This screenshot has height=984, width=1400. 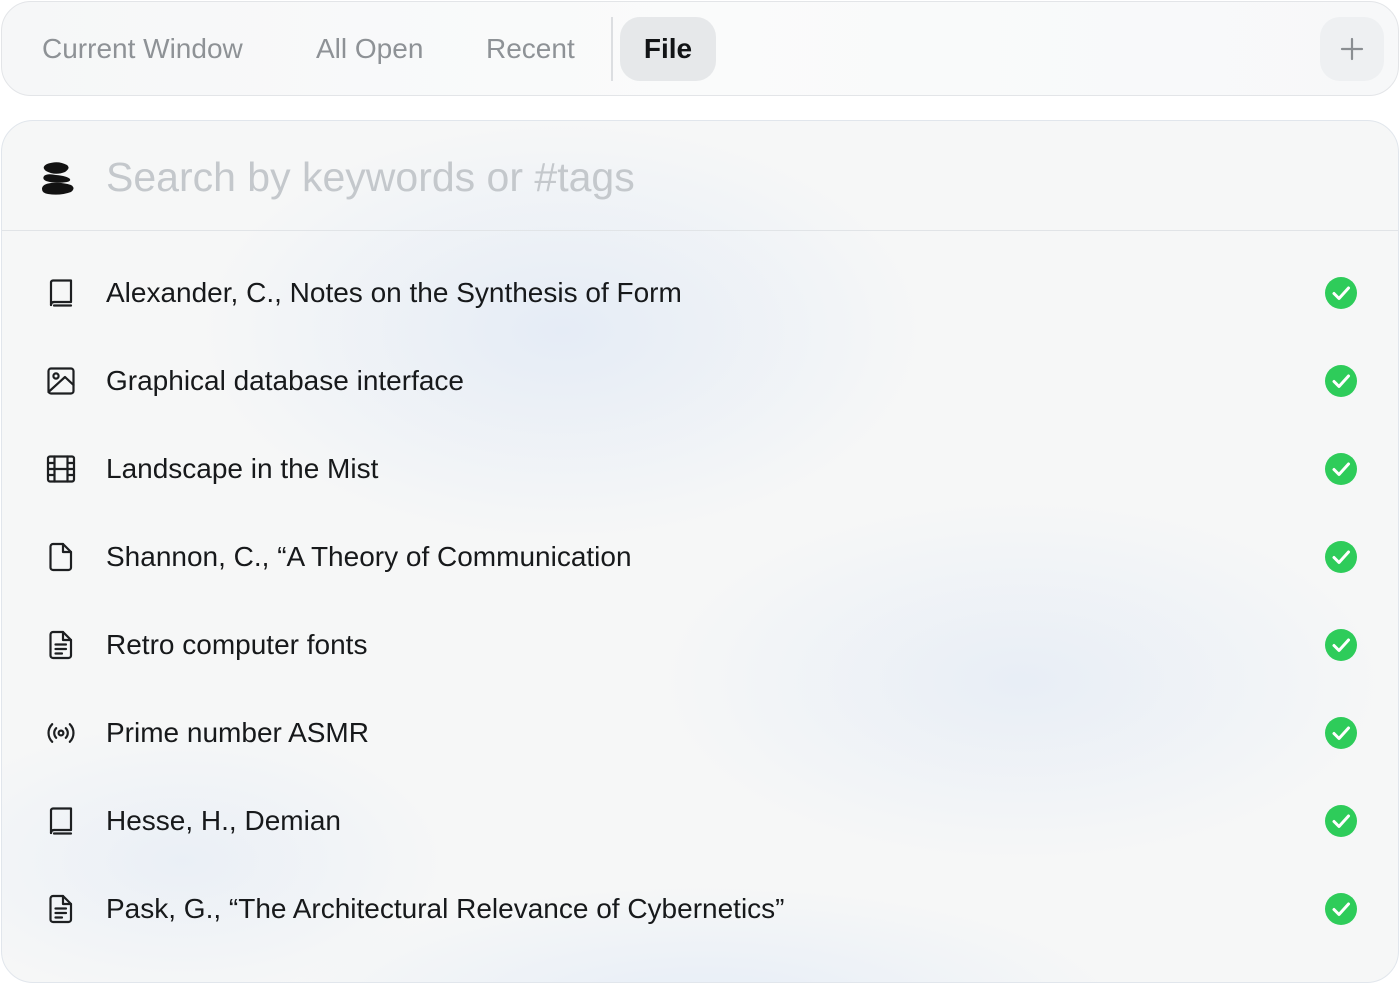 I want to click on add-tab-button, so click(x=1352, y=49).